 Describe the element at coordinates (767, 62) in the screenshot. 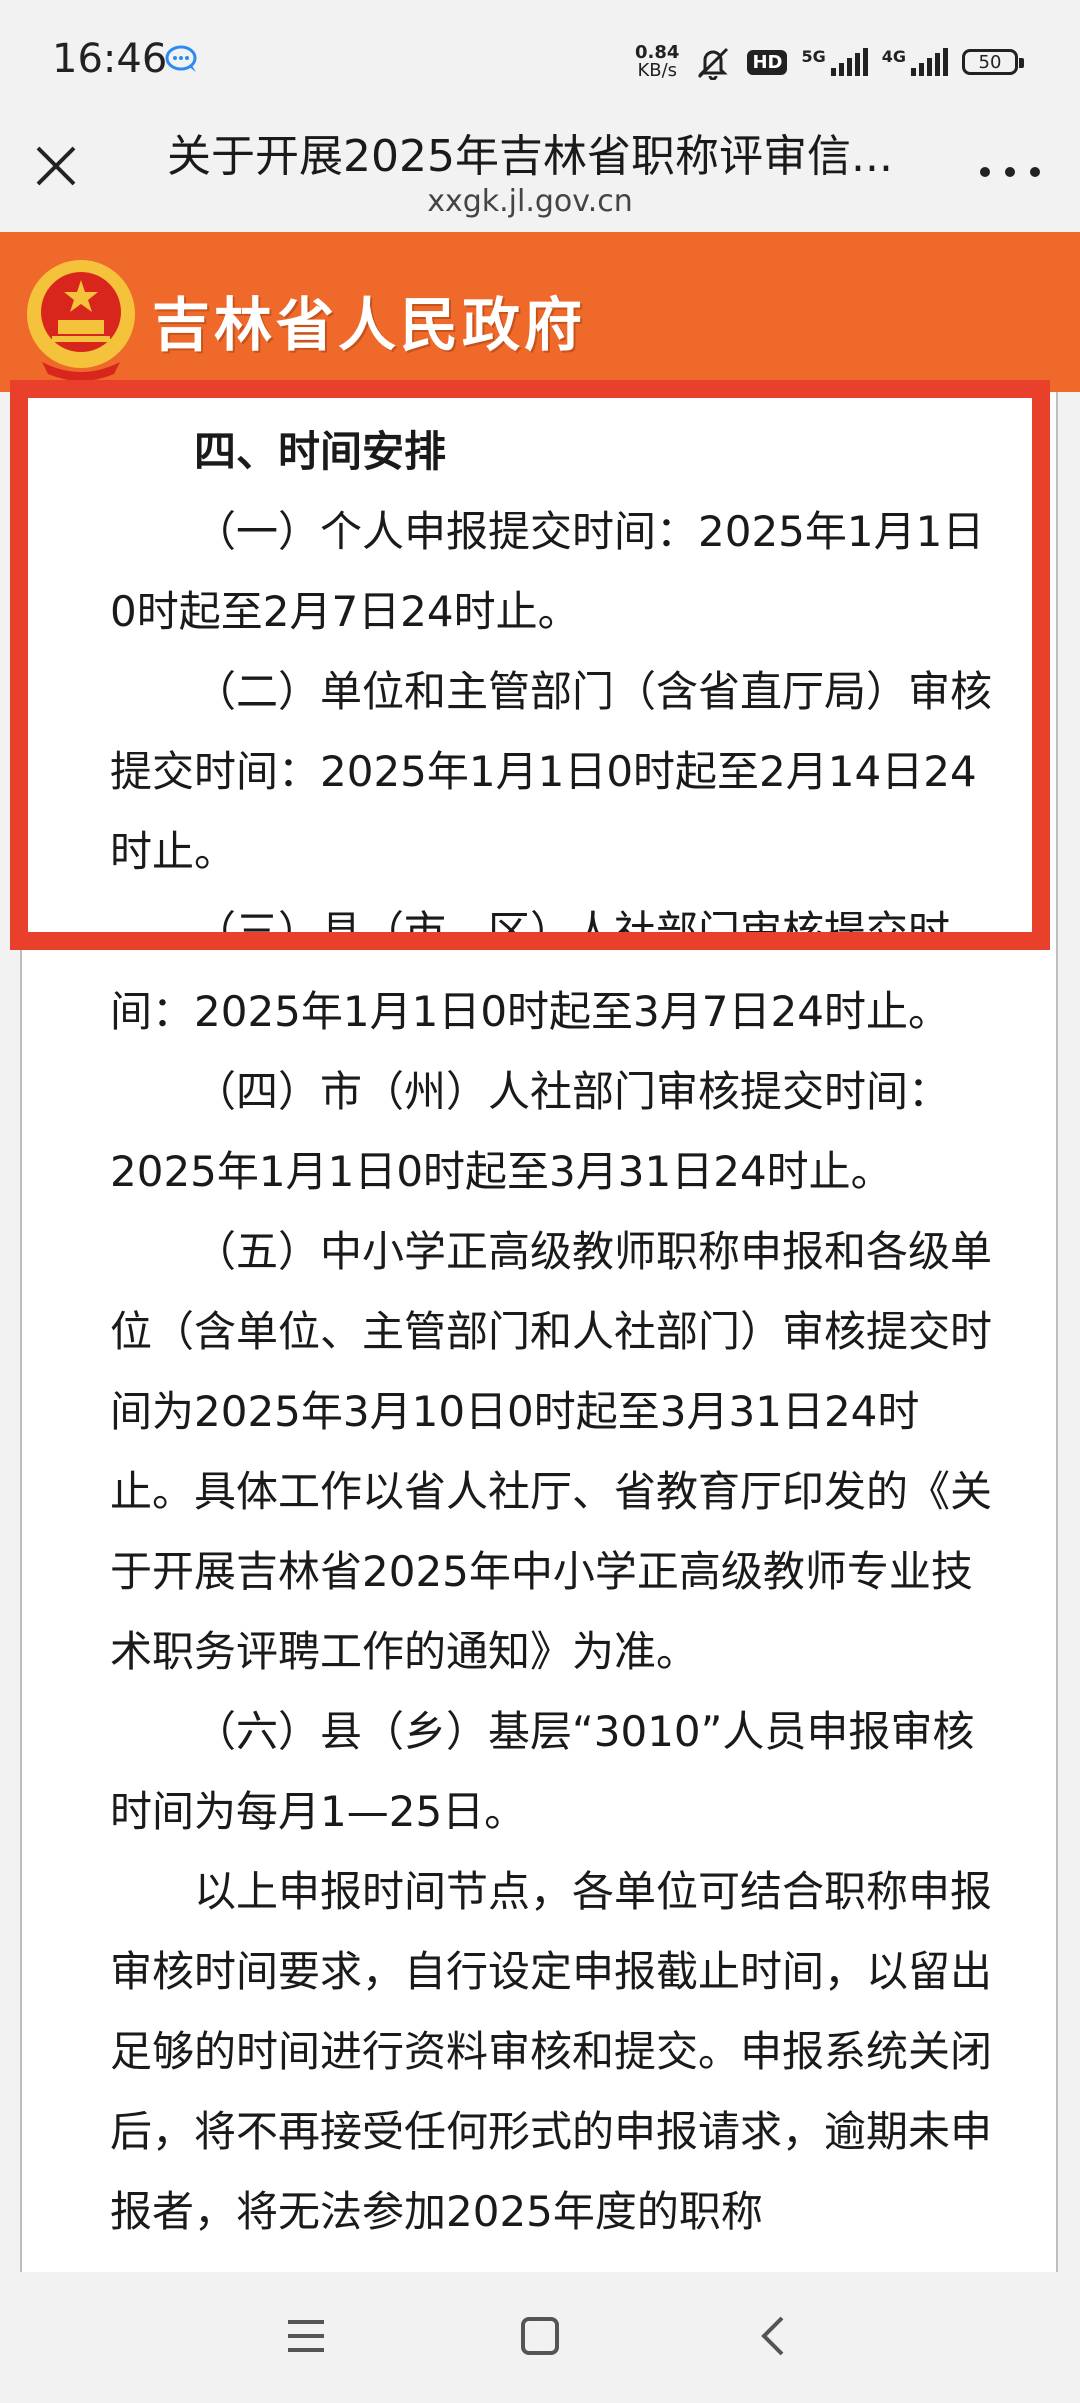

I see `hd-badge: HD` at that location.